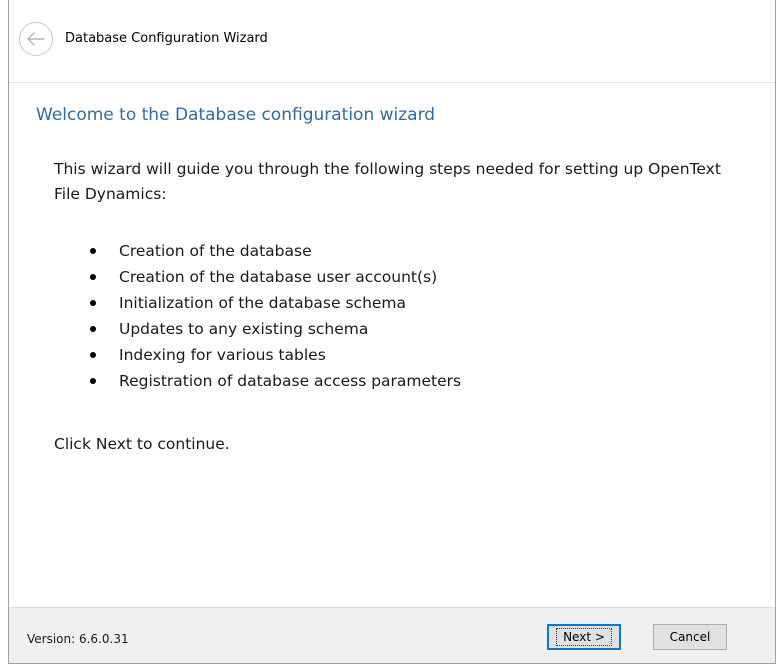 Image resolution: width=778 pixels, height=665 pixels. What do you see at coordinates (142, 444) in the screenshot?
I see `continue-text: Click Next to continue.` at bounding box center [142, 444].